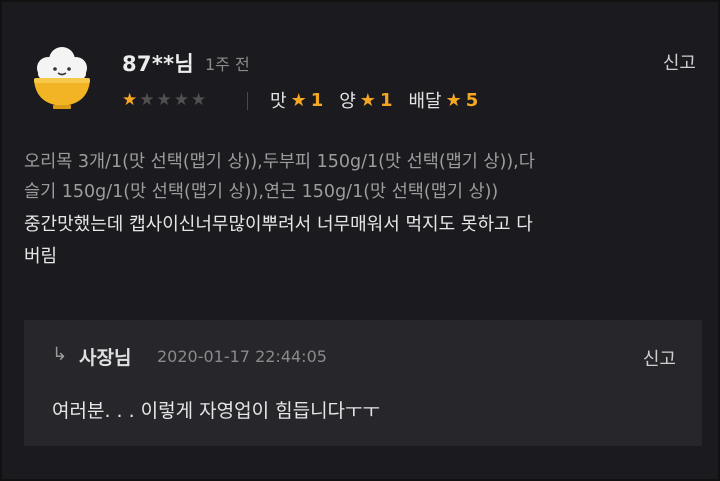  I want to click on reviewer-username: 87**님, so click(158, 64).